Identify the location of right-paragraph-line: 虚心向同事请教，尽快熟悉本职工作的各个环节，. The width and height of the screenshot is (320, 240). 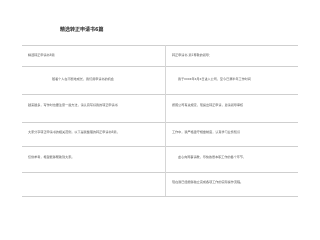
(212, 157).